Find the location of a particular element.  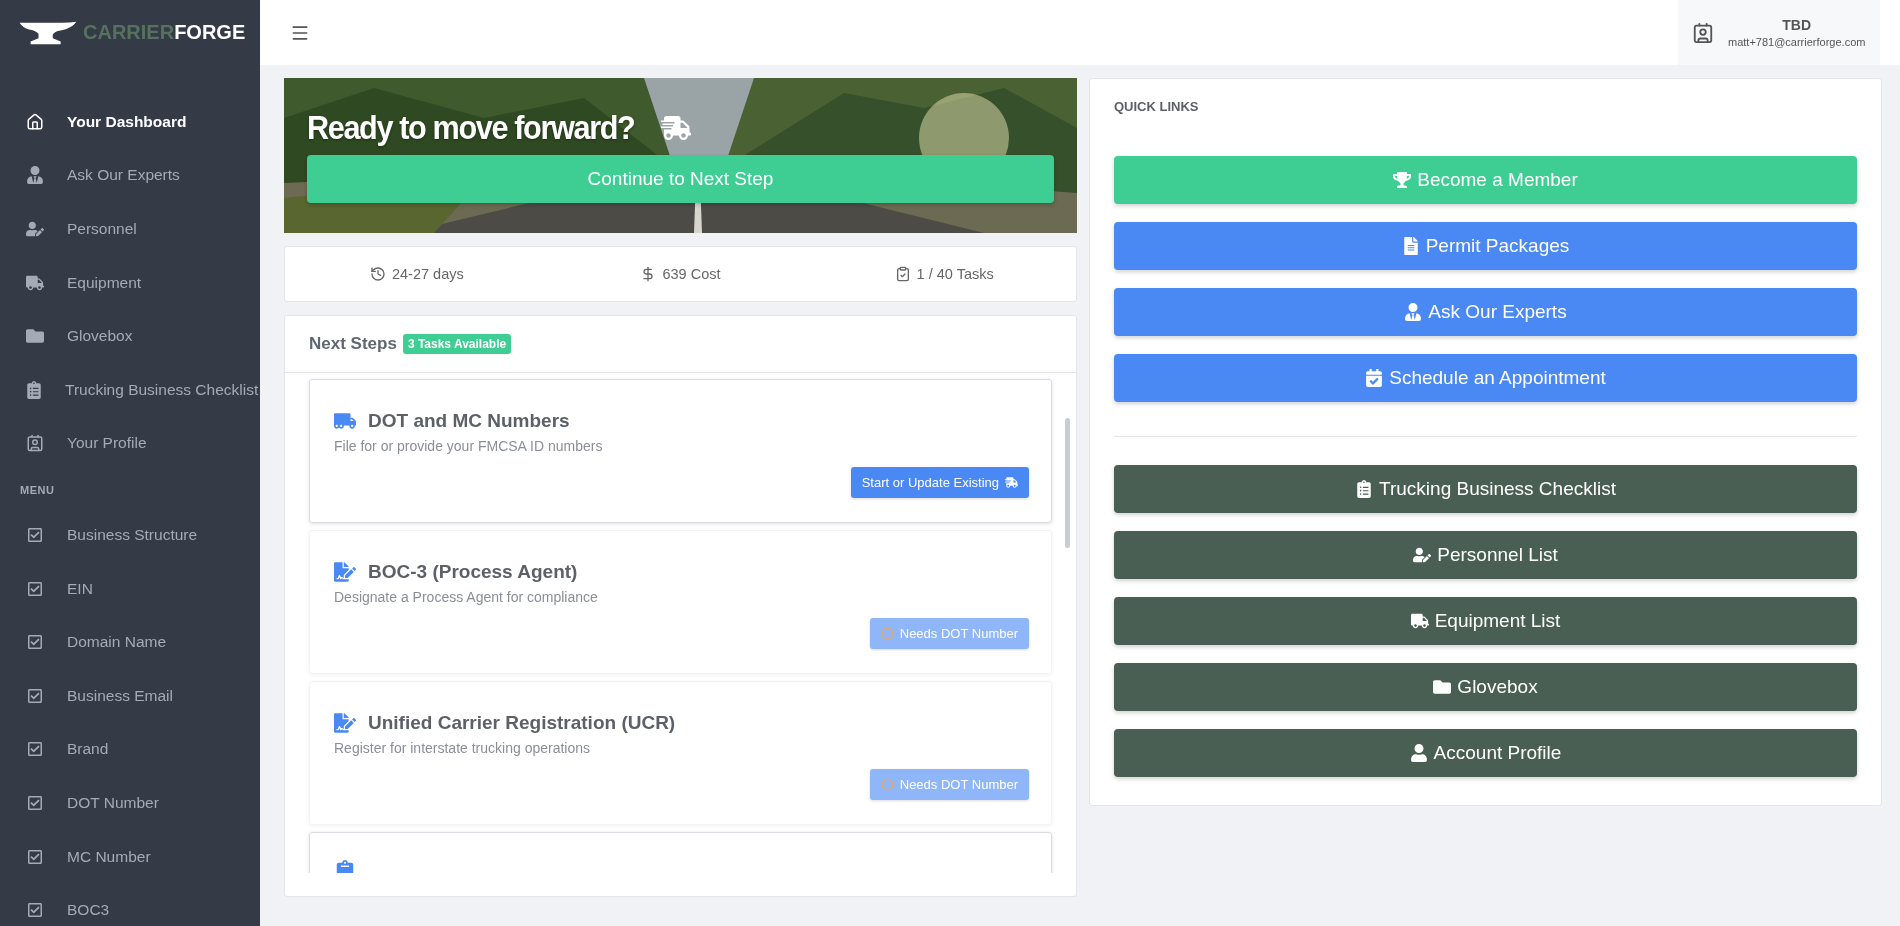

user-name: TBD is located at coordinates (1797, 25).